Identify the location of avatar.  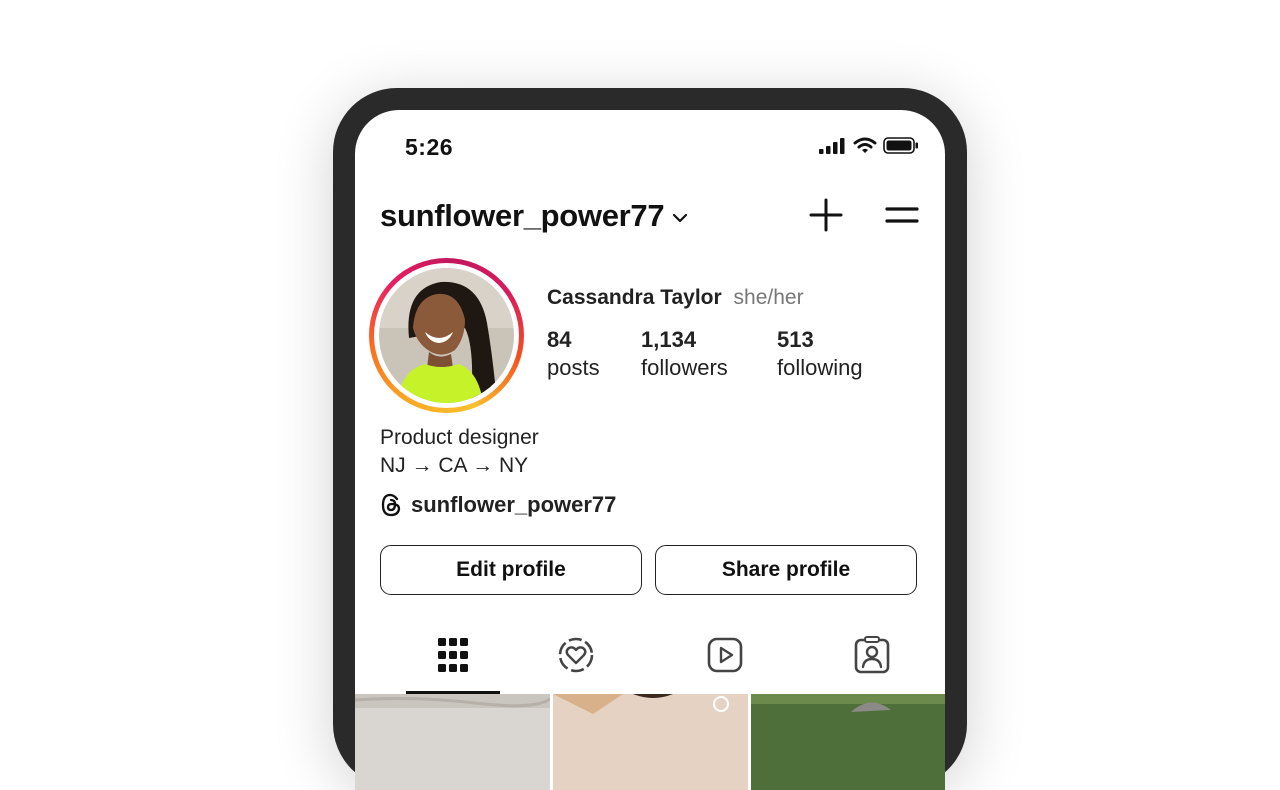
(446, 335).